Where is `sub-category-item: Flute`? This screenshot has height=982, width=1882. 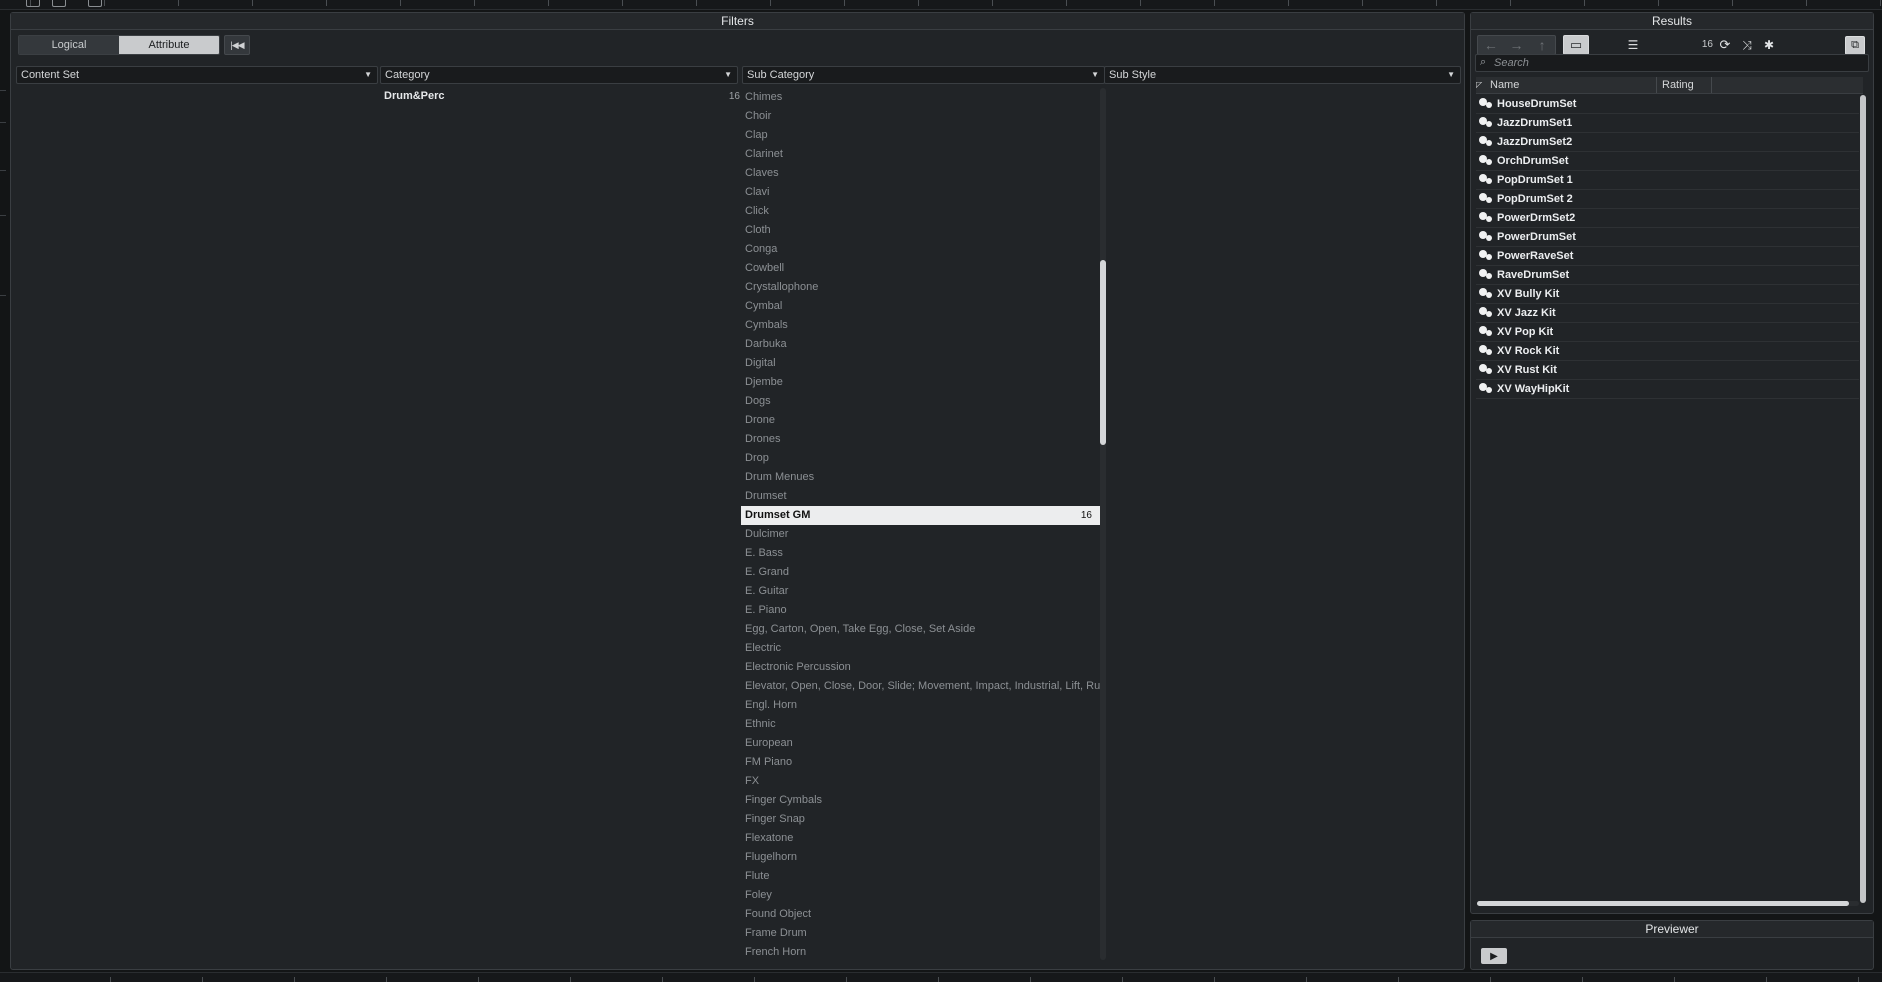 sub-category-item: Flute is located at coordinates (920, 876).